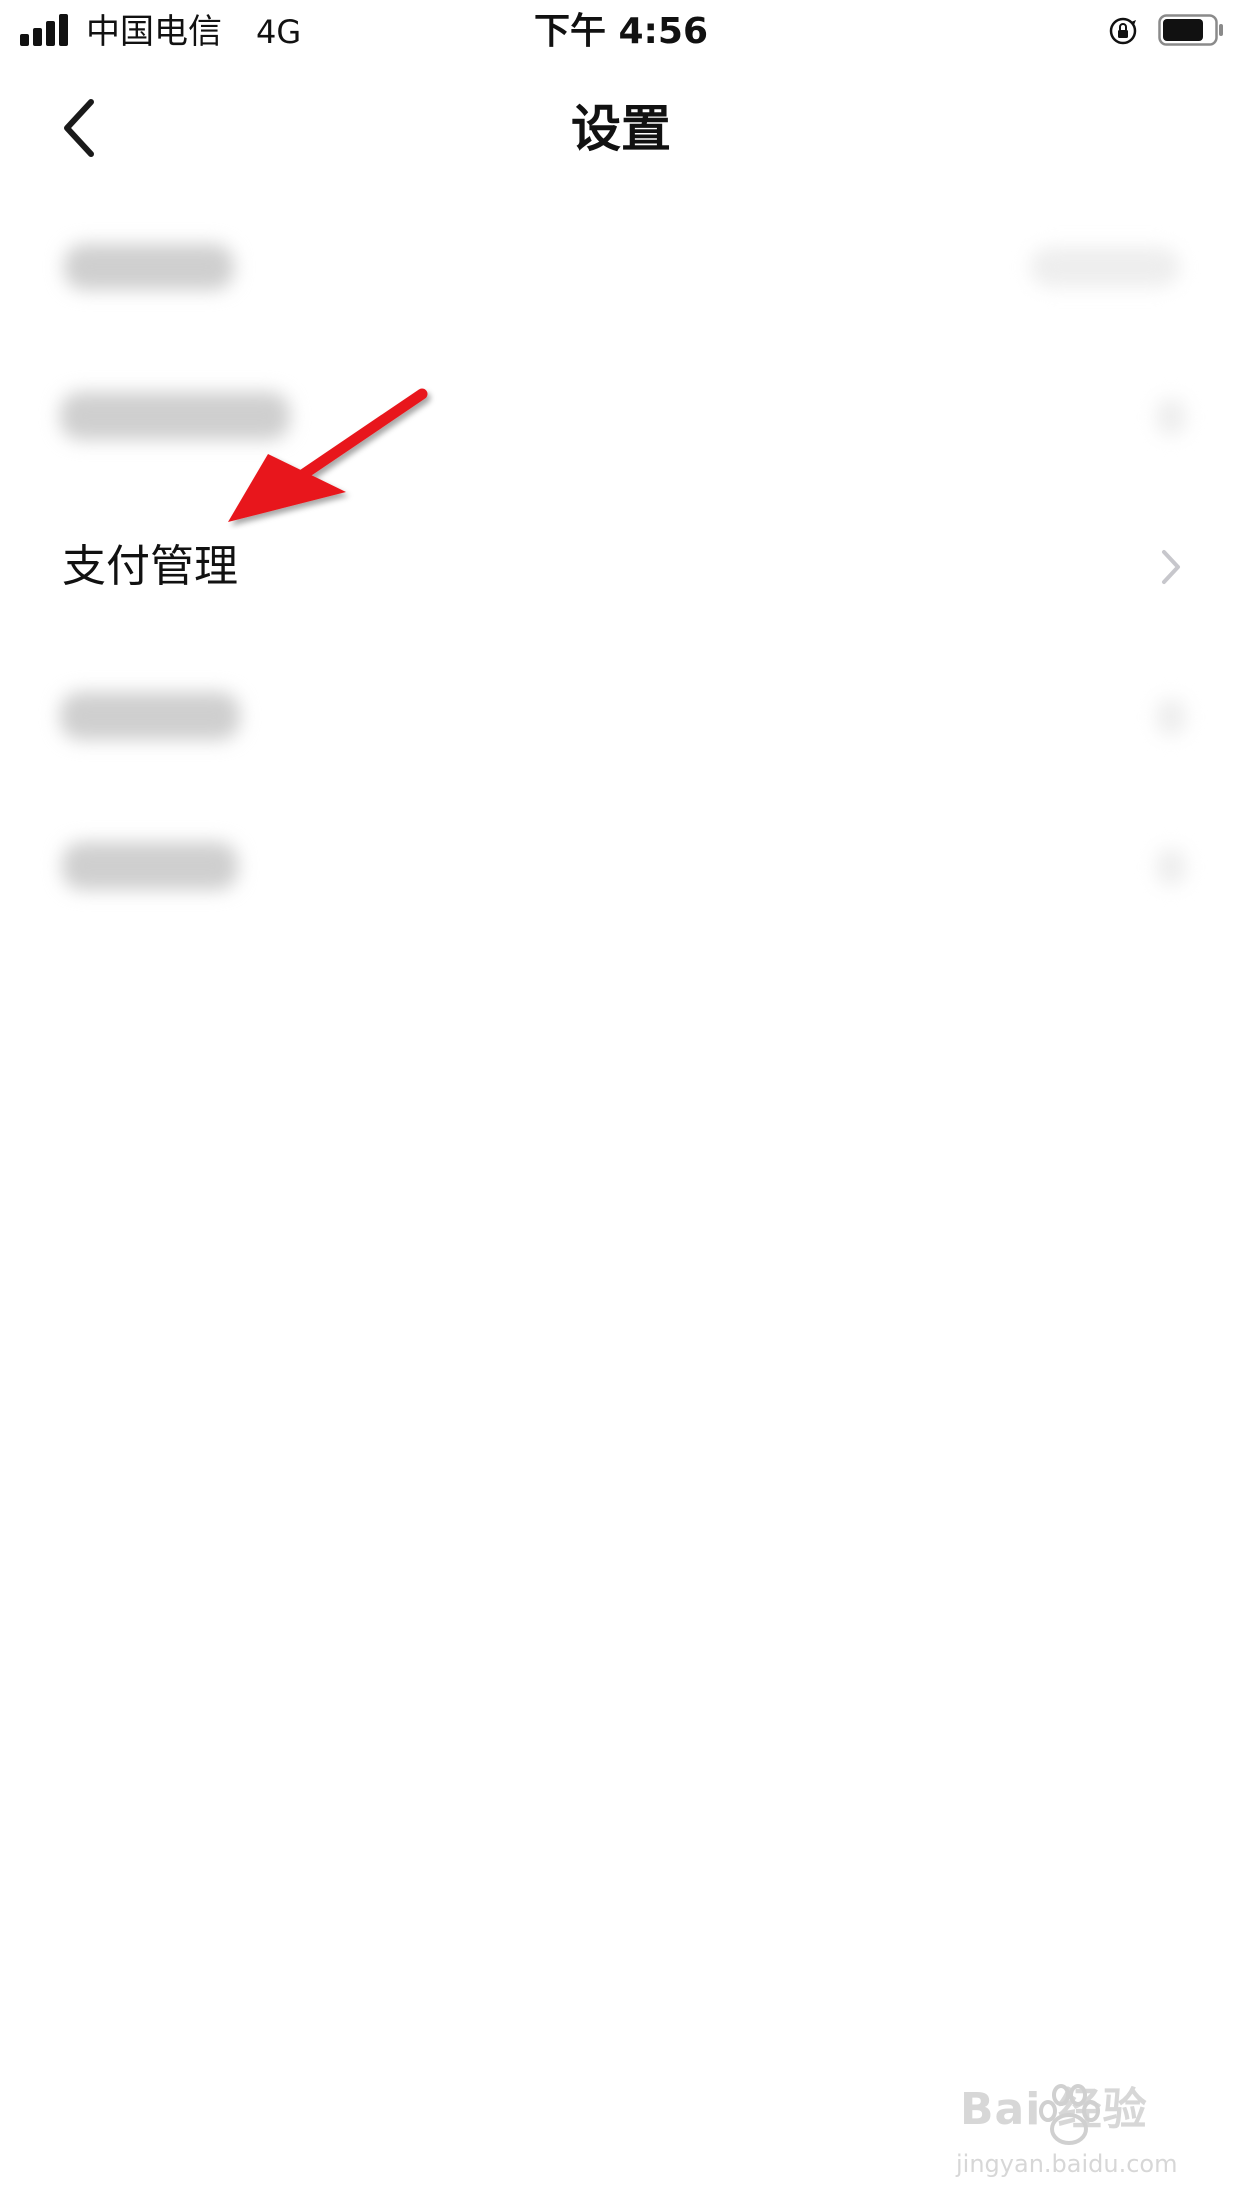 This screenshot has height=2208, width=1242. Describe the element at coordinates (1069, 2114) in the screenshot. I see `paw-icon` at that location.